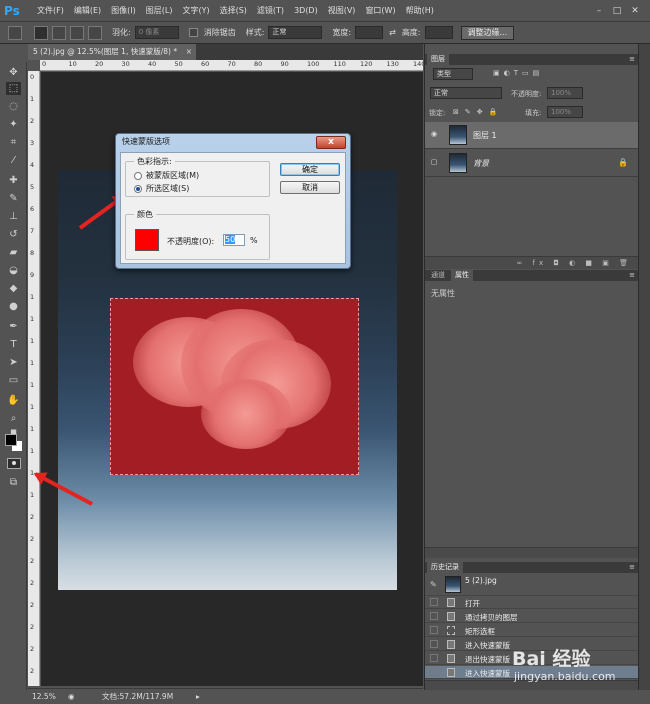 Image resolution: width=650 pixels, height=704 pixels. What do you see at coordinates (166, 175) in the screenshot?
I see `radio-masked-areas: 被蒙版区域(M)` at bounding box center [166, 175].